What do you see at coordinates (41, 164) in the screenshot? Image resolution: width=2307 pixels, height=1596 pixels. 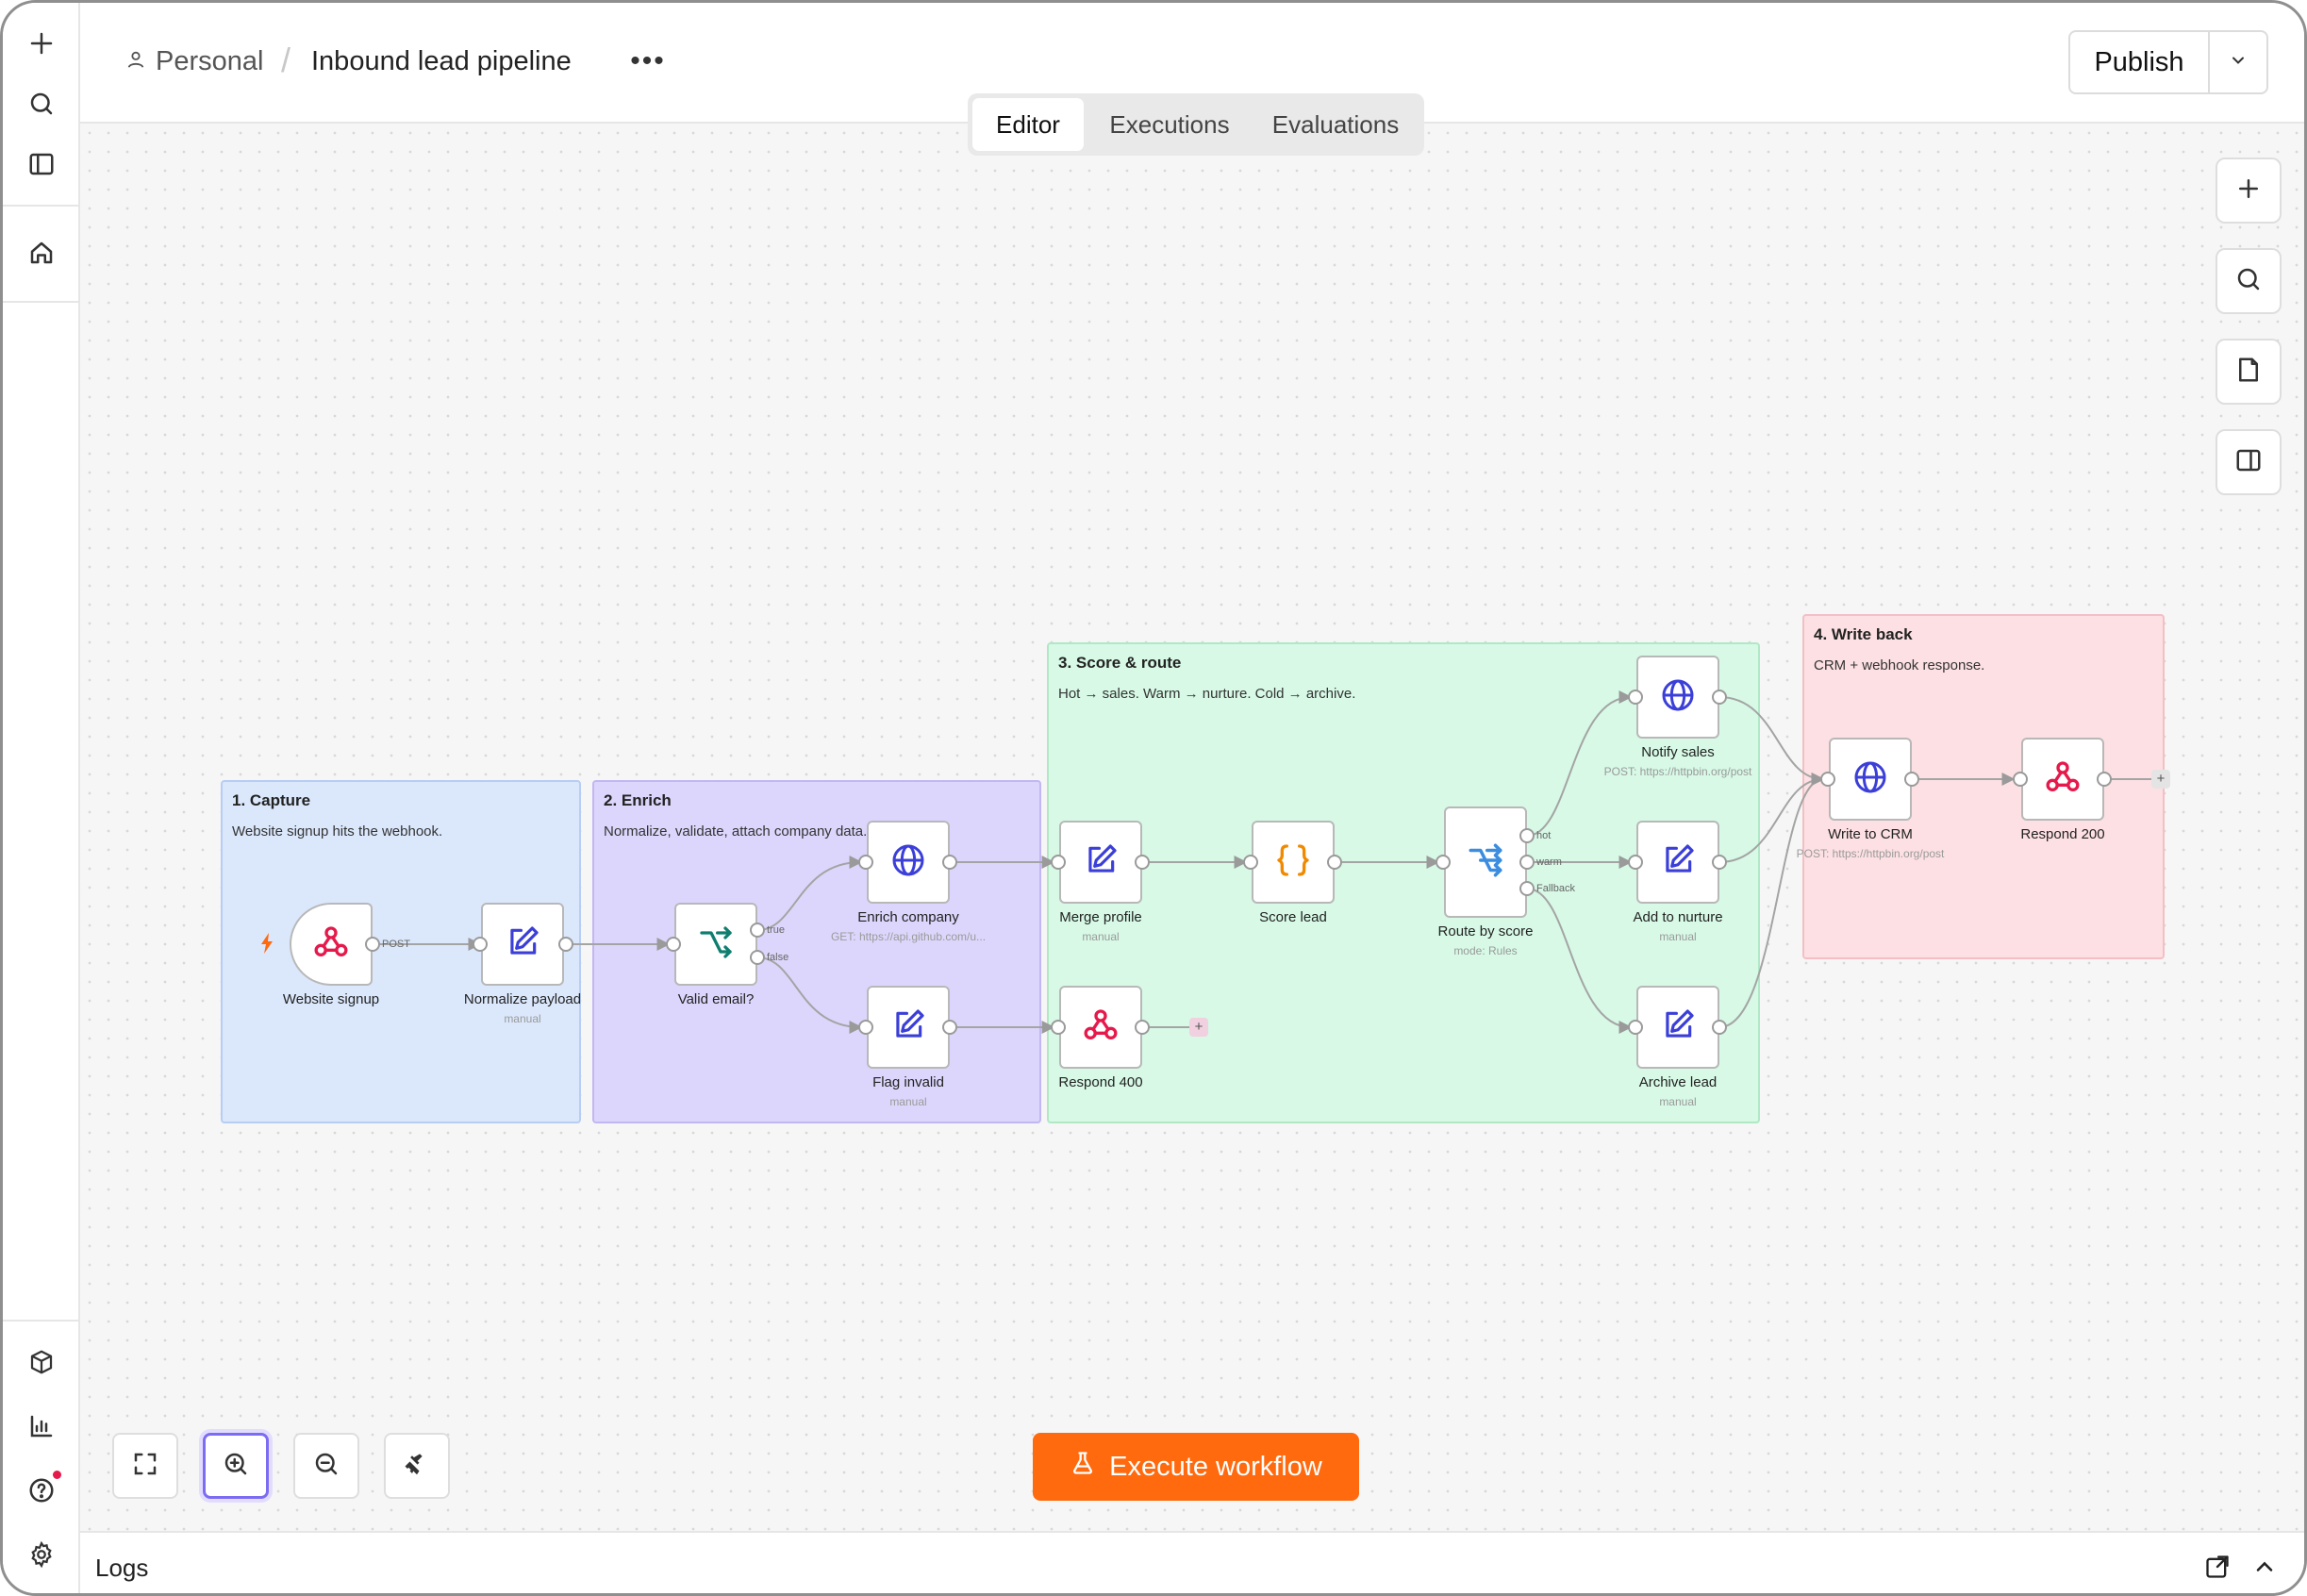 I see `sidebar-panel-icon` at bounding box center [41, 164].